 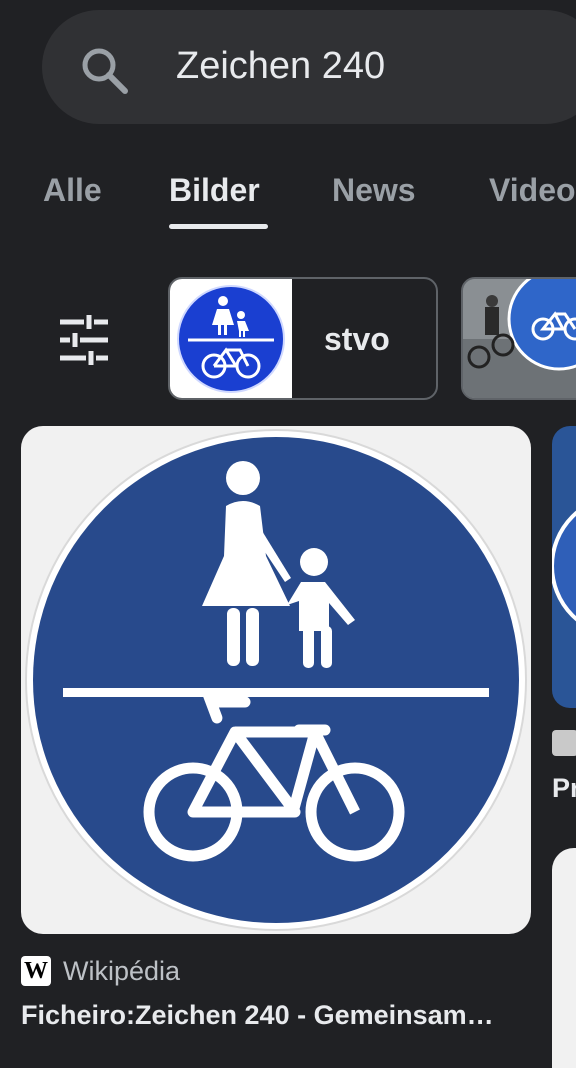 What do you see at coordinates (564, 788) in the screenshot?
I see `result-title-partial: Pr` at bounding box center [564, 788].